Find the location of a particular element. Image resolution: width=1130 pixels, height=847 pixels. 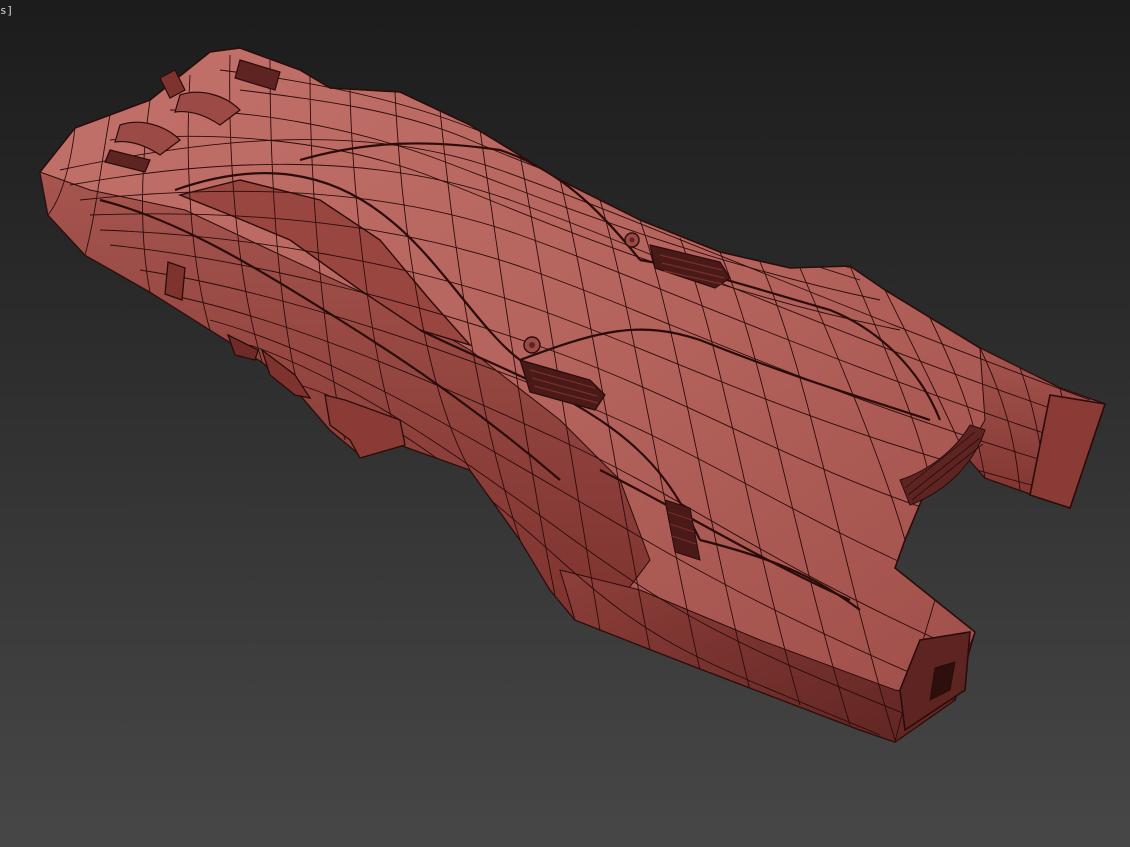

cockpit-sensor-rear is located at coordinates (632, 240).